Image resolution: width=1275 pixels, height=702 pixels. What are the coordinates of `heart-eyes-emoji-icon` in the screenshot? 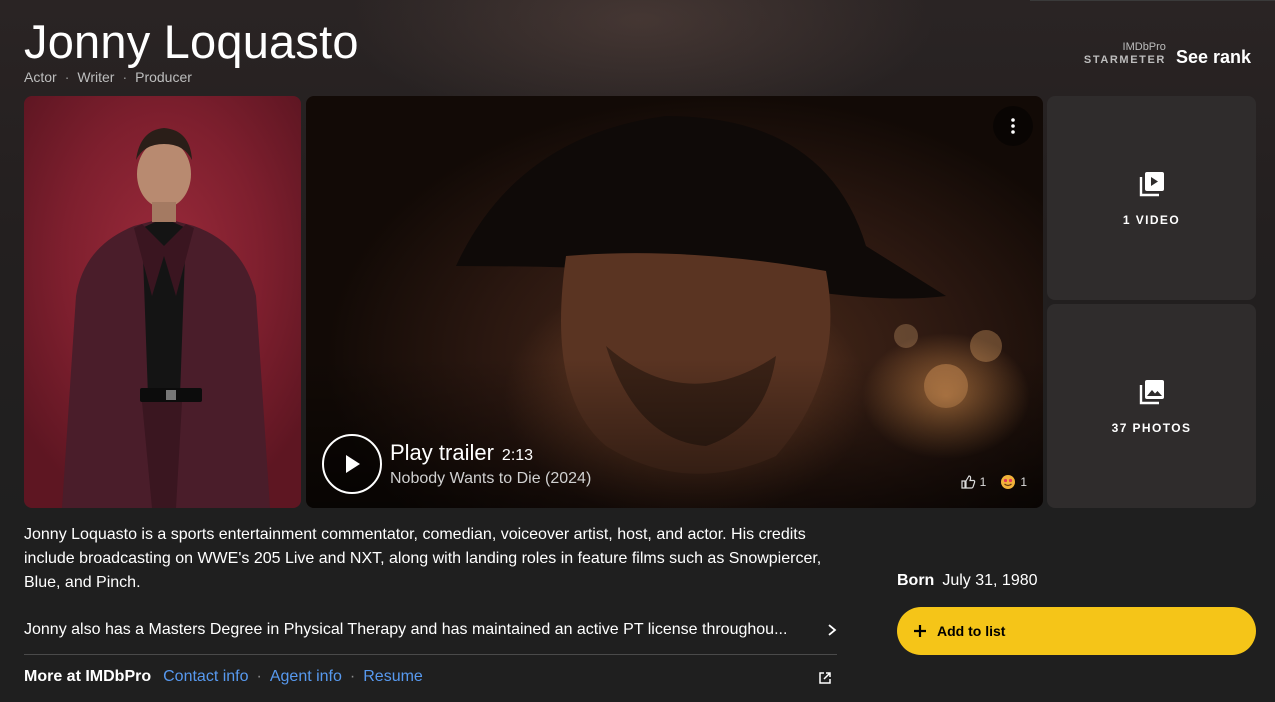 It's located at (1008, 482).